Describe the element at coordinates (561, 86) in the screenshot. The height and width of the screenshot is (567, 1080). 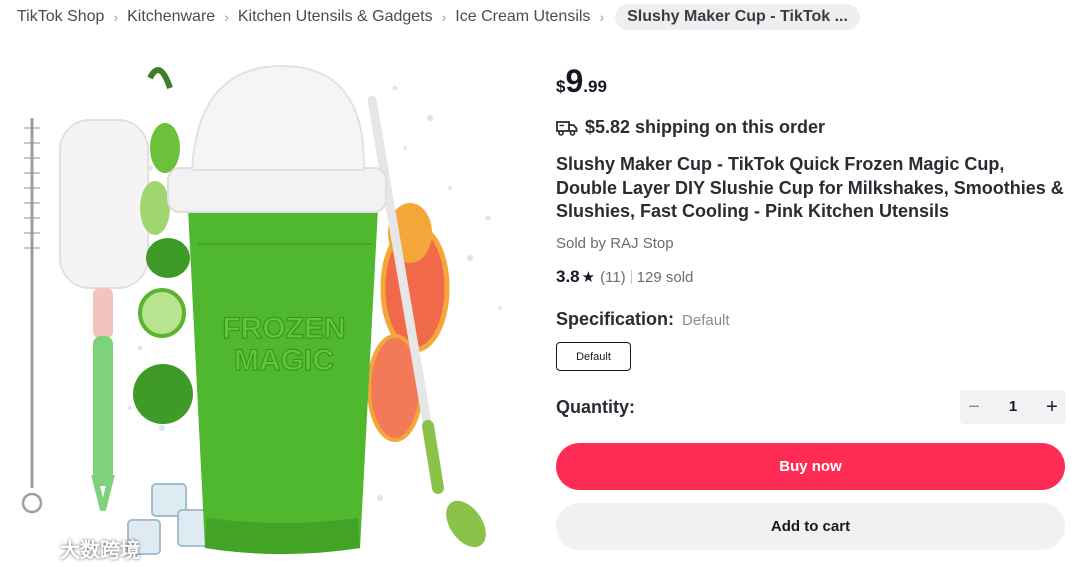
I see `price-currency: $` at that location.